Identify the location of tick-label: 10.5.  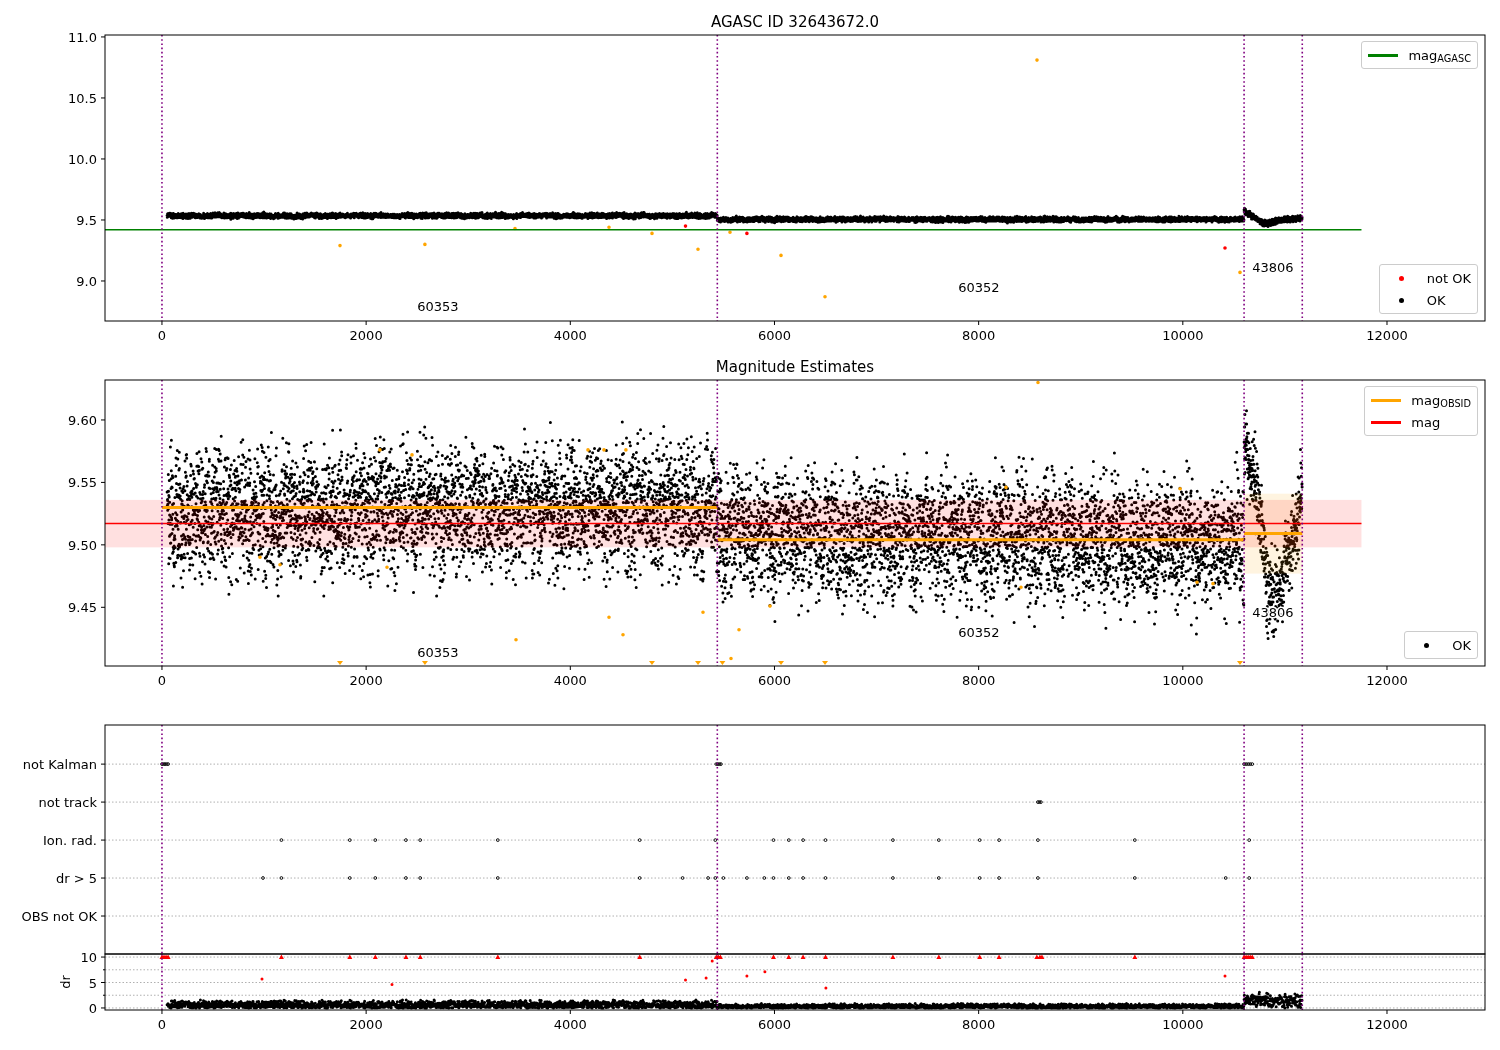
(82, 98).